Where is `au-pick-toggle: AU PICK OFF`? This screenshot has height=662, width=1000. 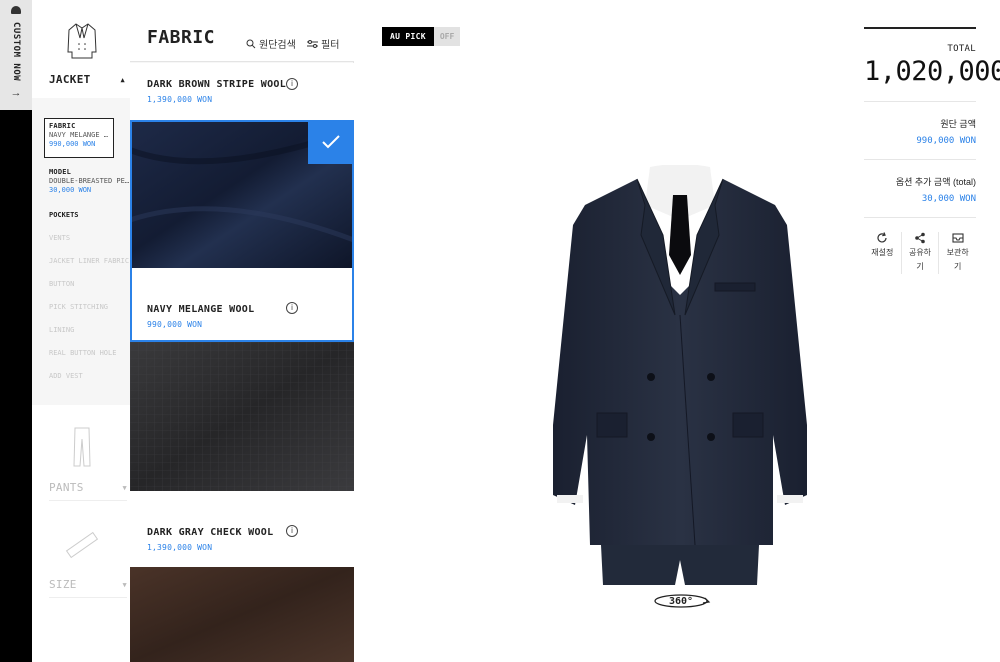
au-pick-toggle: AU PICK OFF is located at coordinates (421, 36).